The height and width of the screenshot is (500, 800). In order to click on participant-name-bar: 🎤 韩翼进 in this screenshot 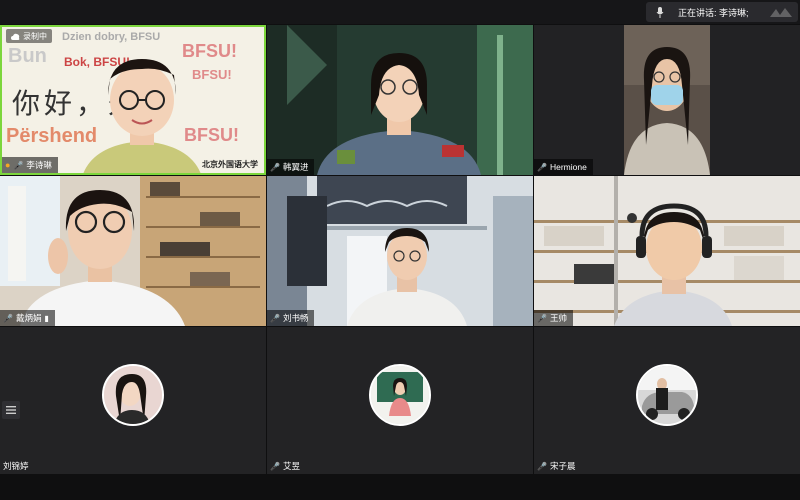, I will do `click(291, 167)`.